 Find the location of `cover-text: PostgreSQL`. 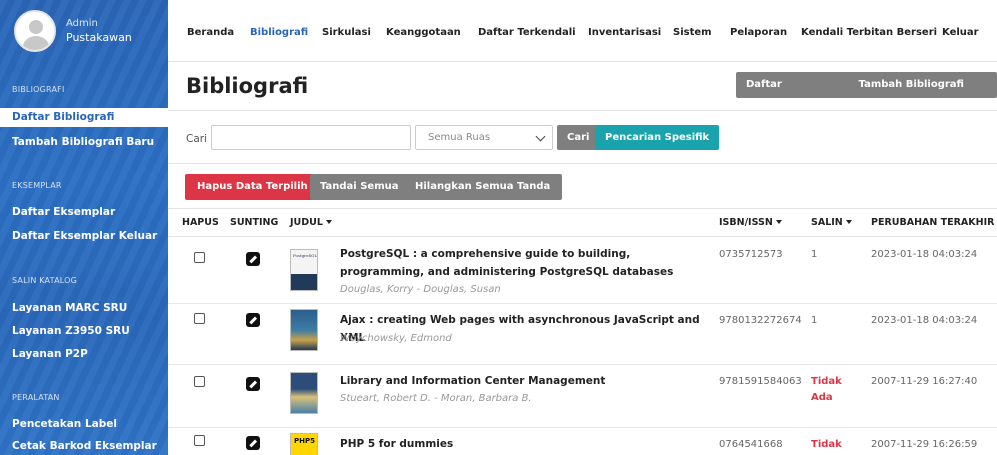

cover-text: PostgreSQL is located at coordinates (305, 255).